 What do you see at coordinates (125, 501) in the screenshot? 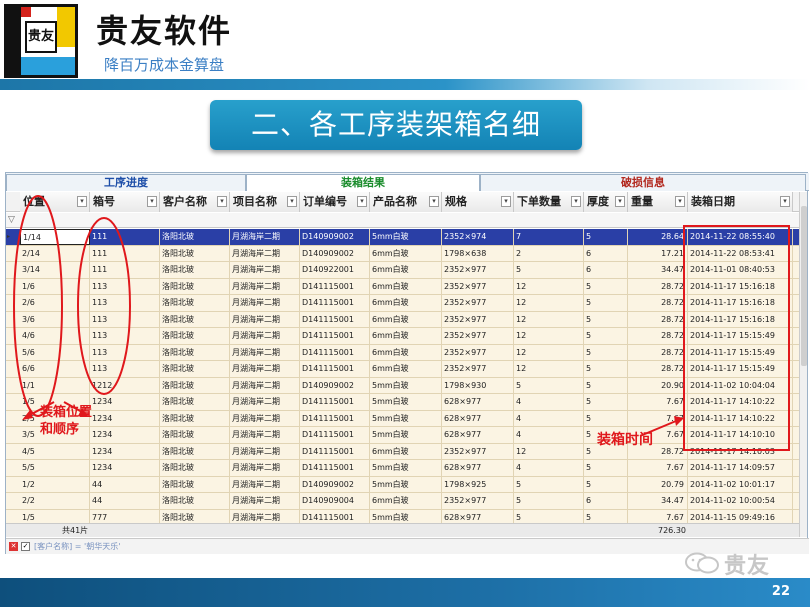
I see `col-box-no-cell: 44` at bounding box center [125, 501].